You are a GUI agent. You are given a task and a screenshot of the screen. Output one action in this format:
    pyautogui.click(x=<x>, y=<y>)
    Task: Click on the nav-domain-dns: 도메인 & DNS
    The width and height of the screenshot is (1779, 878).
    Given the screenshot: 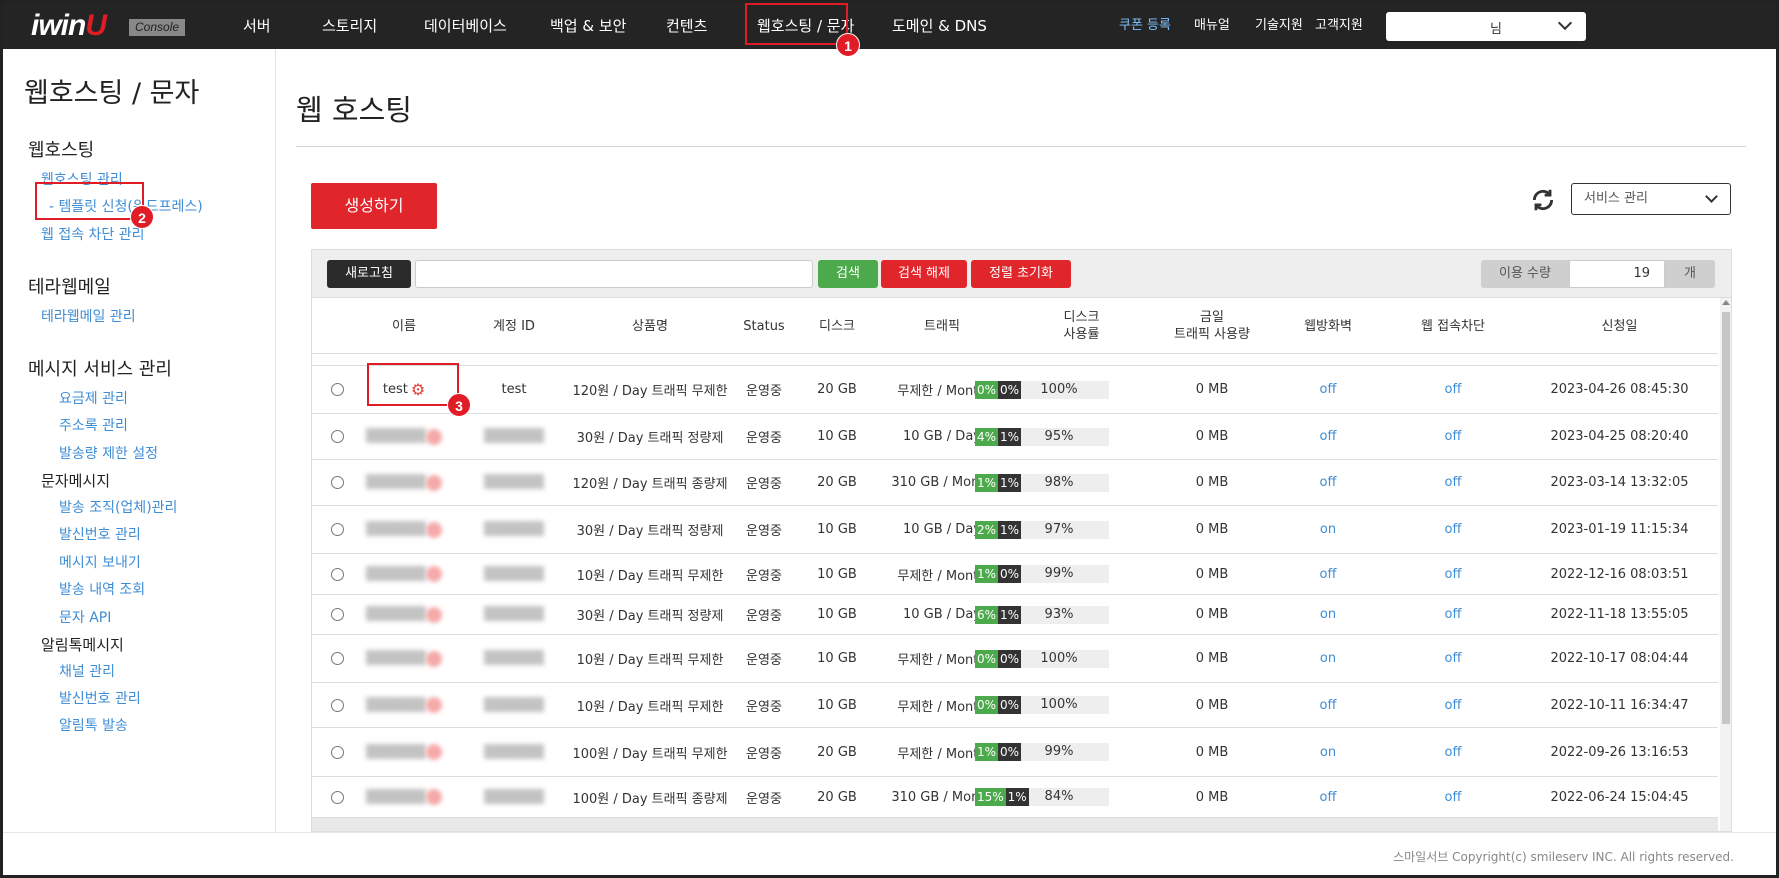 What is the action you would take?
    pyautogui.click(x=939, y=26)
    